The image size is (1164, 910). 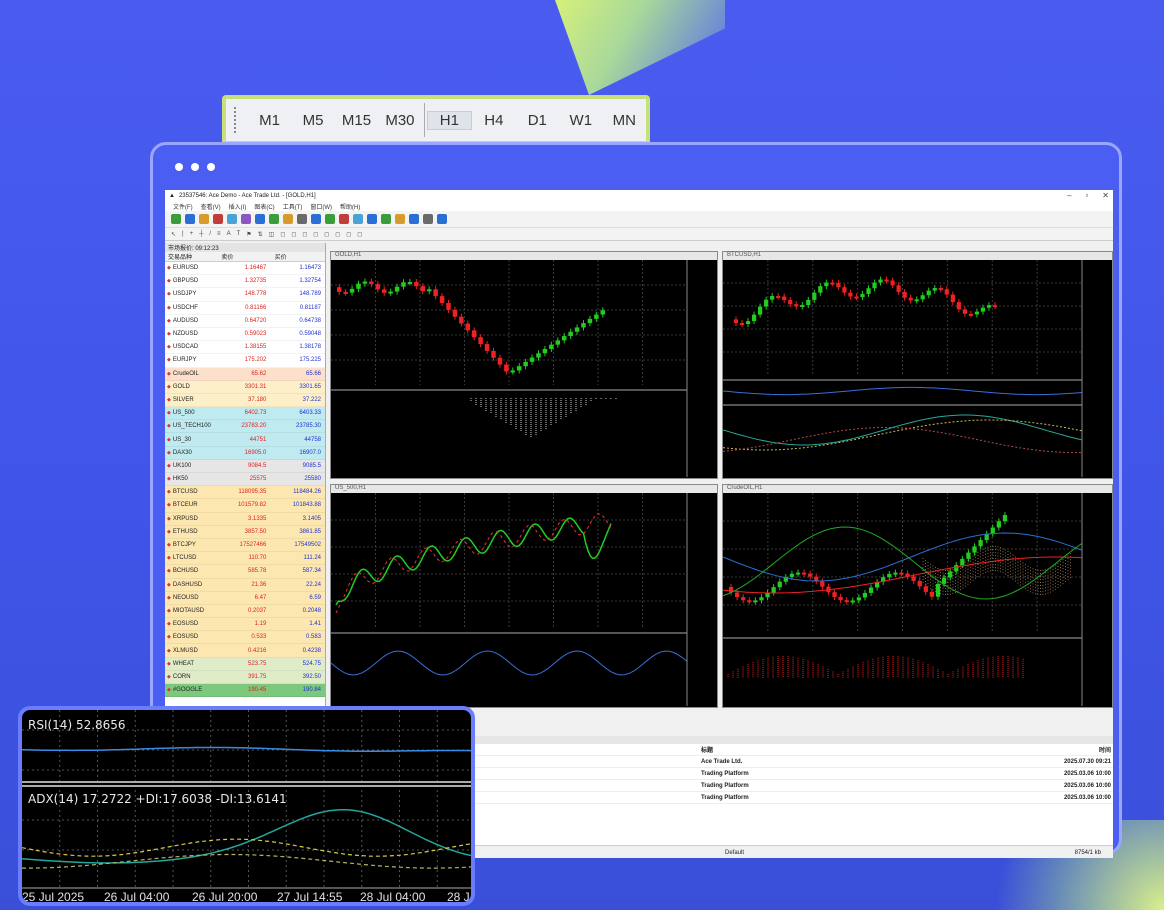 What do you see at coordinates (1086, 195) in the screenshot?
I see `maximize-icon: ▫` at bounding box center [1086, 195].